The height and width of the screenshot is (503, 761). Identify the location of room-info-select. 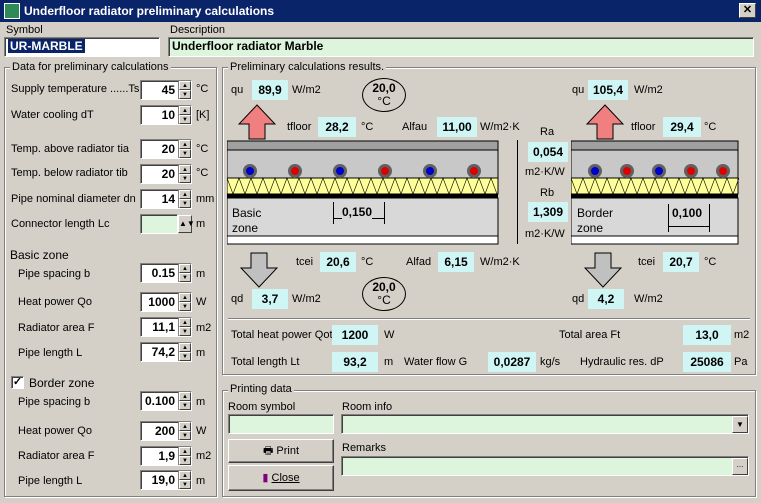
(545, 424).